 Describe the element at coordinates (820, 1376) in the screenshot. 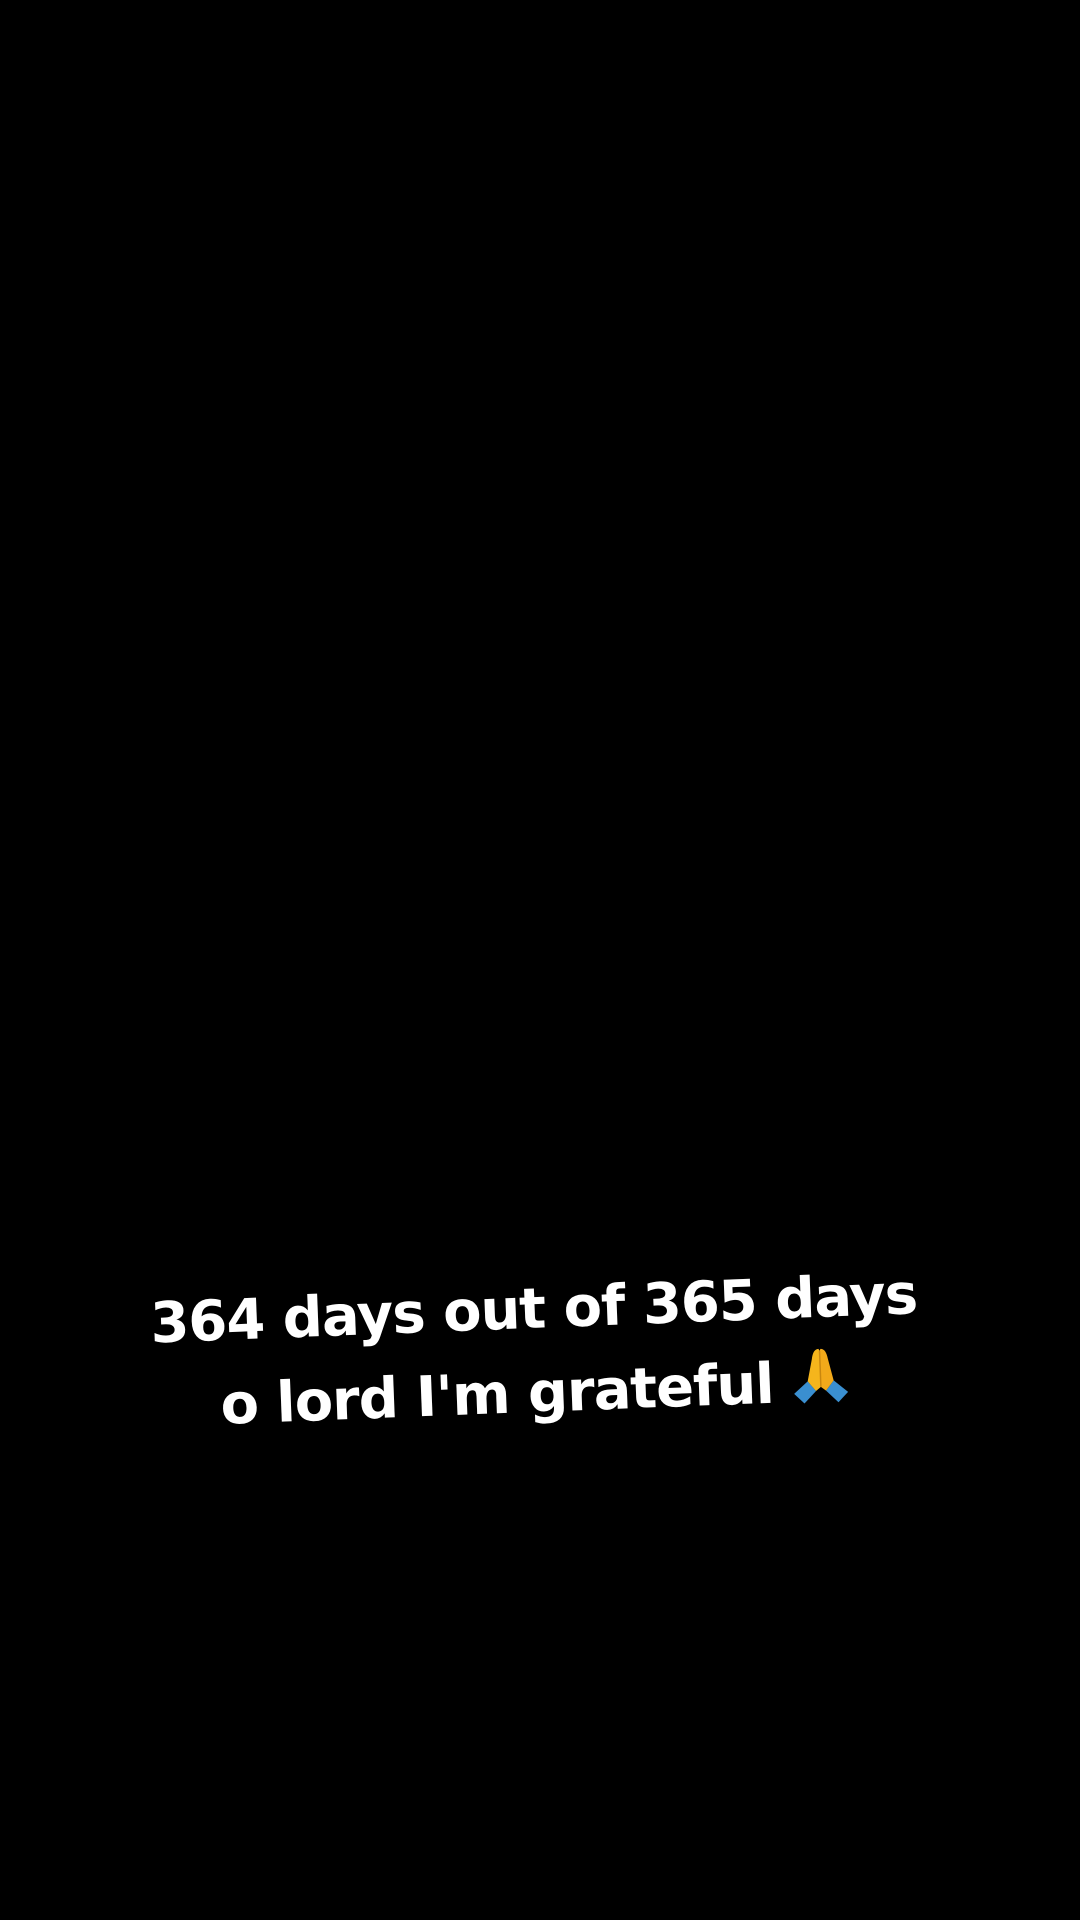

I see `folded-hands-icon` at that location.